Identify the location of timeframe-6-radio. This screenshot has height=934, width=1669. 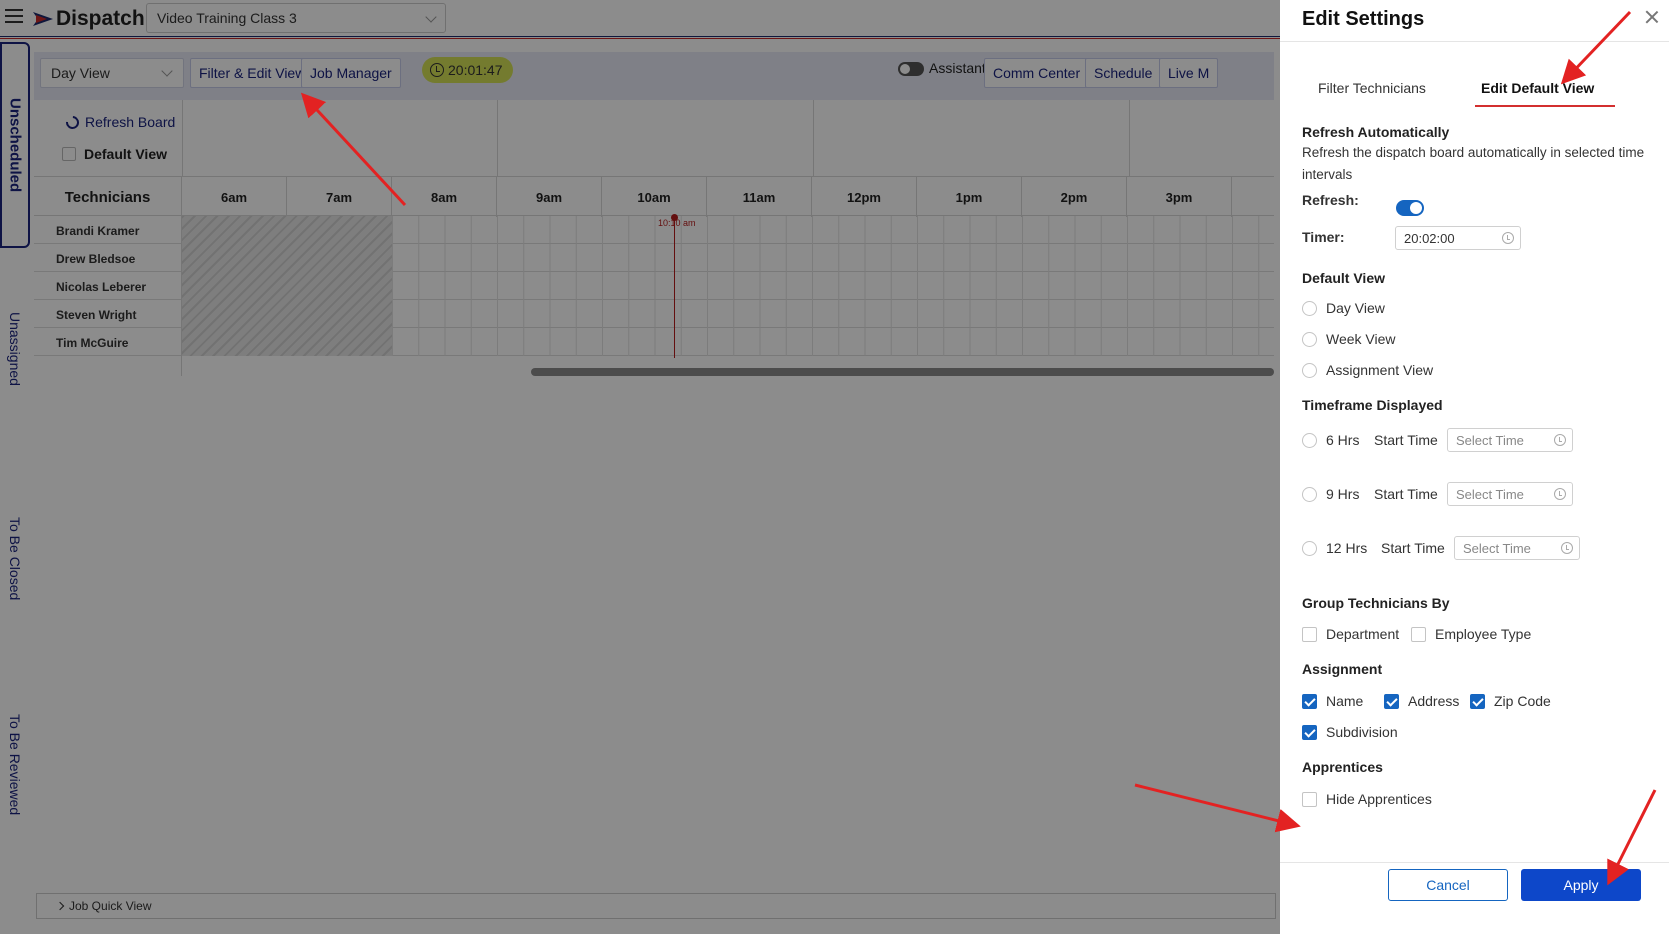
(1309, 440).